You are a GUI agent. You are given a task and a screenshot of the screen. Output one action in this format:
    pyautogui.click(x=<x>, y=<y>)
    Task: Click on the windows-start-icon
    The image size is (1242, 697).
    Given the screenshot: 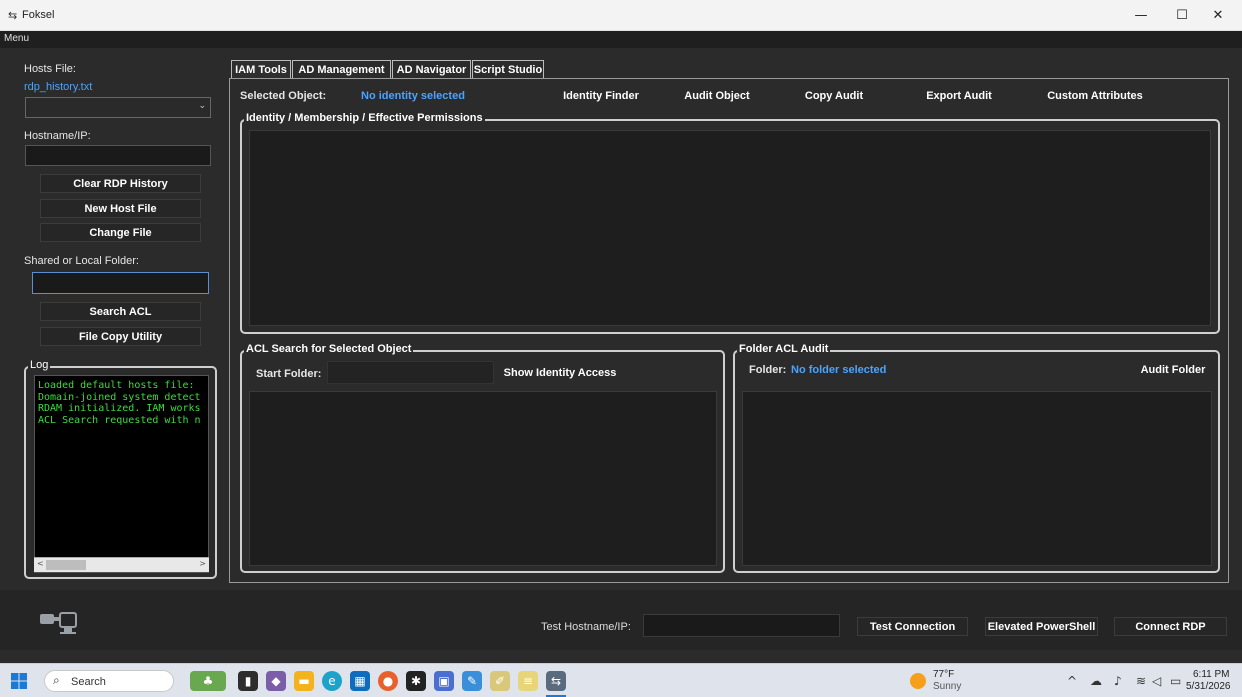 What is the action you would take?
    pyautogui.click(x=19, y=681)
    